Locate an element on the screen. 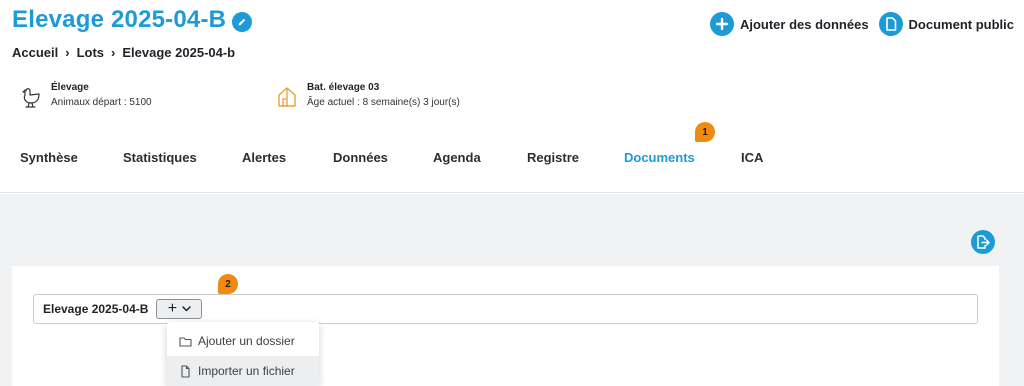 Image resolution: width=1024 pixels, height=386 pixels. batiment-title: Bat. élevage 03 is located at coordinates (343, 87).